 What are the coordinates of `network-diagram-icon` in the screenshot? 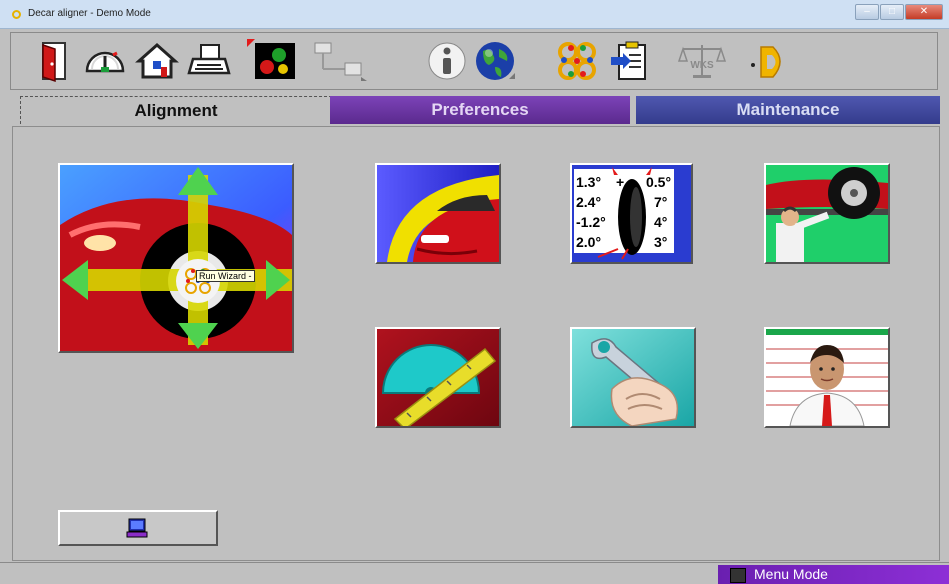 It's located at (340, 61).